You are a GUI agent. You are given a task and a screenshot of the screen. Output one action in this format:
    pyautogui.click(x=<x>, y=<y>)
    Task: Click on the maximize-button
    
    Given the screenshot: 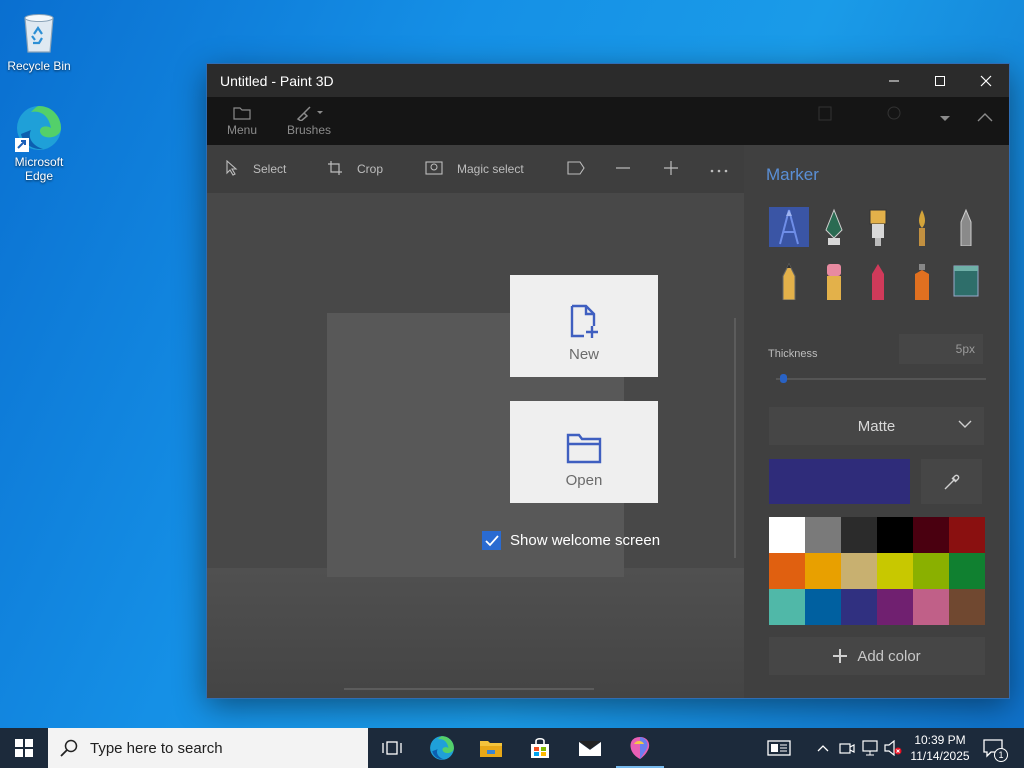 What is the action you would take?
    pyautogui.click(x=940, y=80)
    